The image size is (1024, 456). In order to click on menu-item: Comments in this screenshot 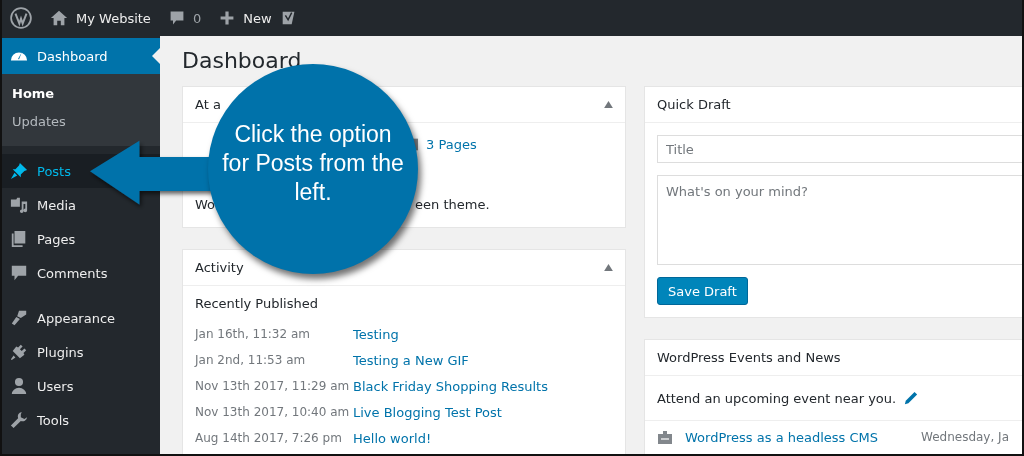, I will do `click(81, 273)`.